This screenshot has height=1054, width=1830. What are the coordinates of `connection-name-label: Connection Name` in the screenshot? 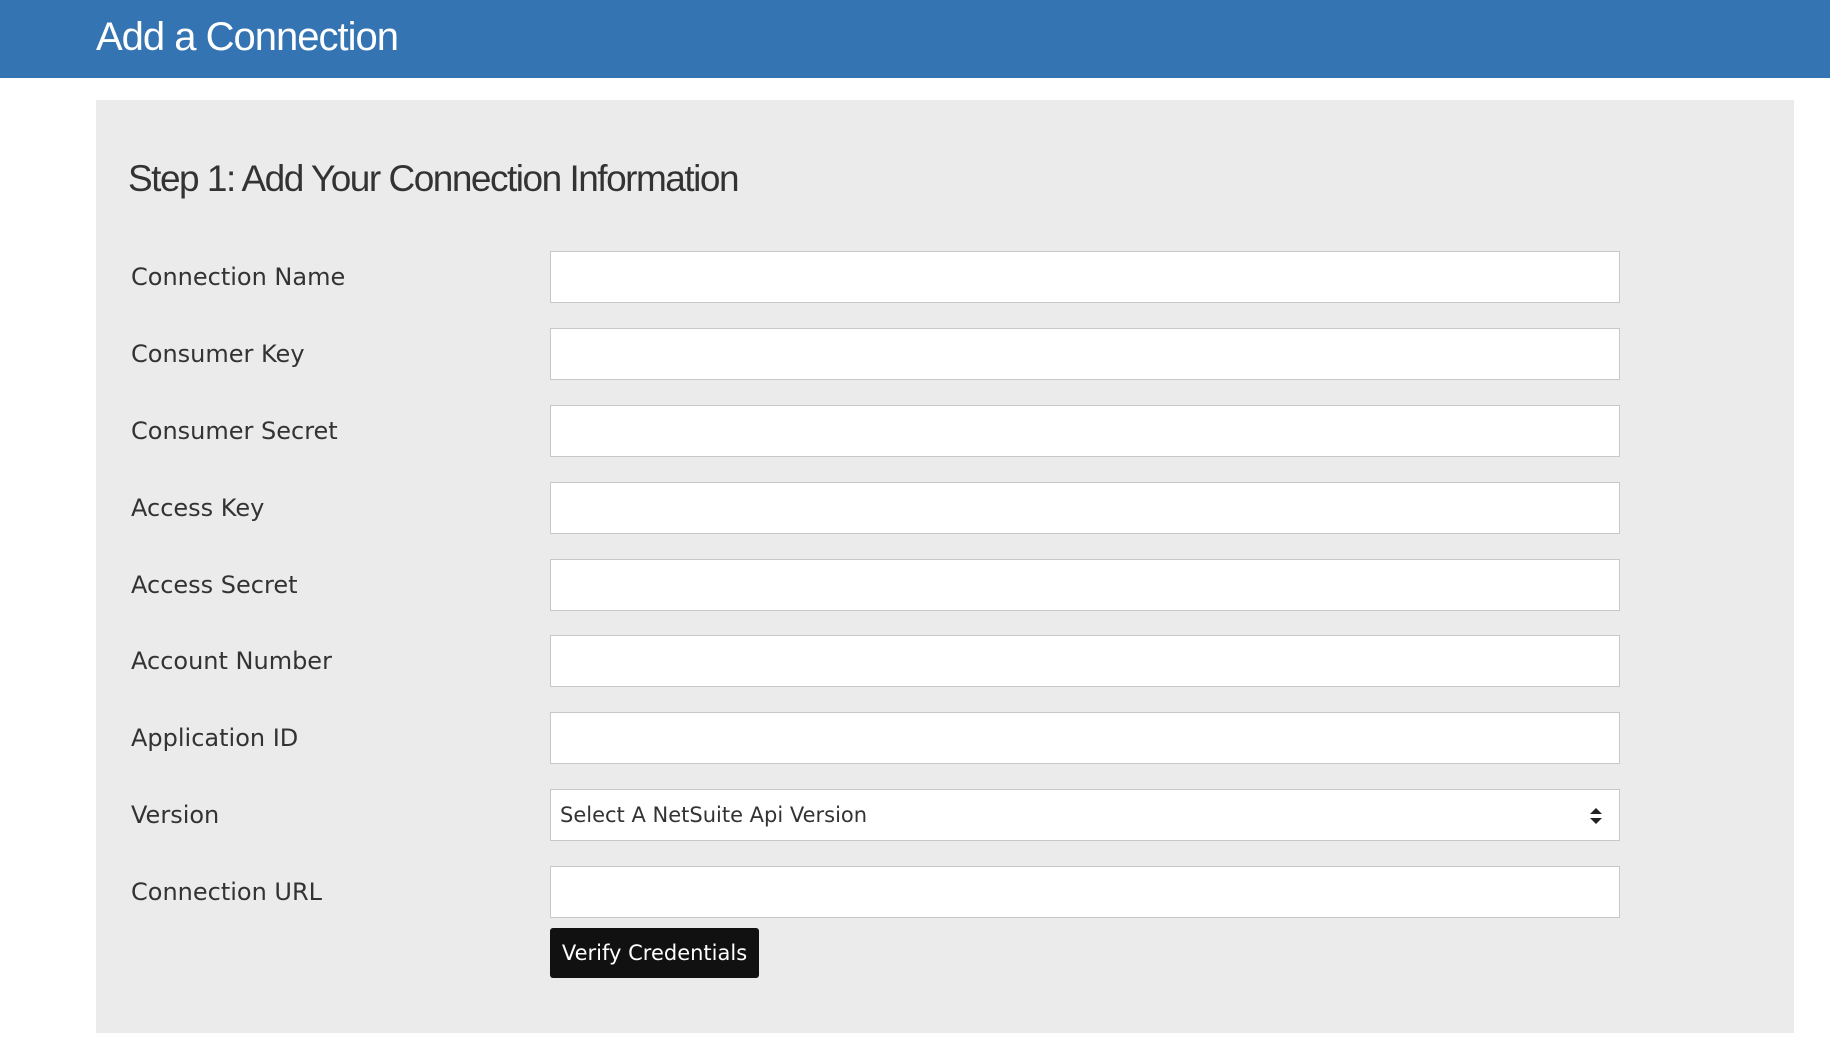 It's located at (238, 277).